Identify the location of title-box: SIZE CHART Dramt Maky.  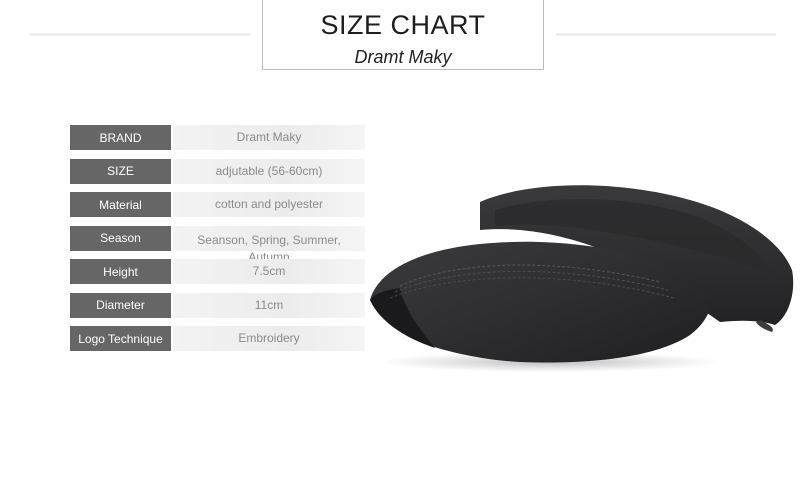
(403, 35).